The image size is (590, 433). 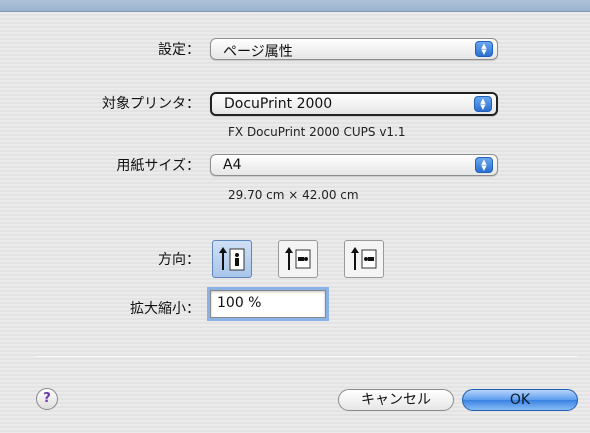 What do you see at coordinates (317, 132) in the screenshot?
I see `printer-driver-caption: FX DocuPrint 2000 CUPS v1.1` at bounding box center [317, 132].